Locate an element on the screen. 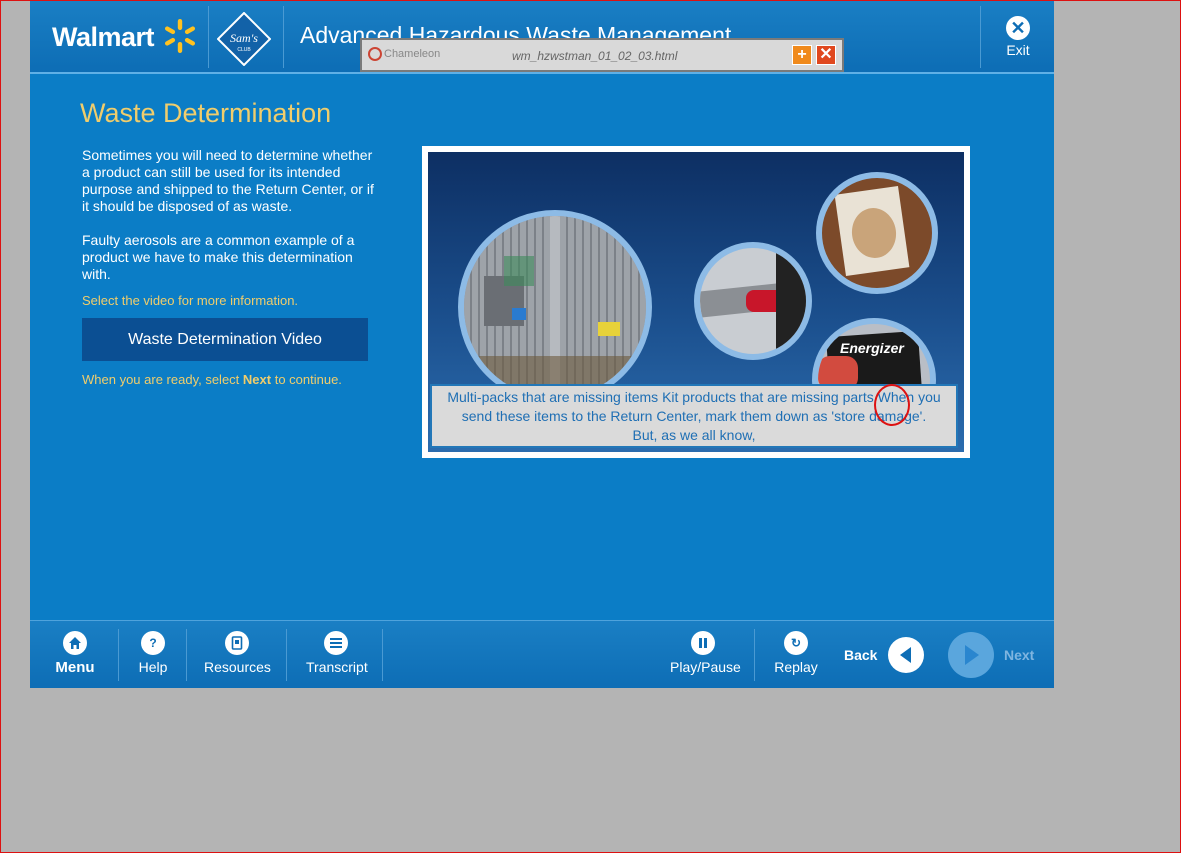 The image size is (1181, 853). arrow-right-icon is located at coordinates (972, 655).